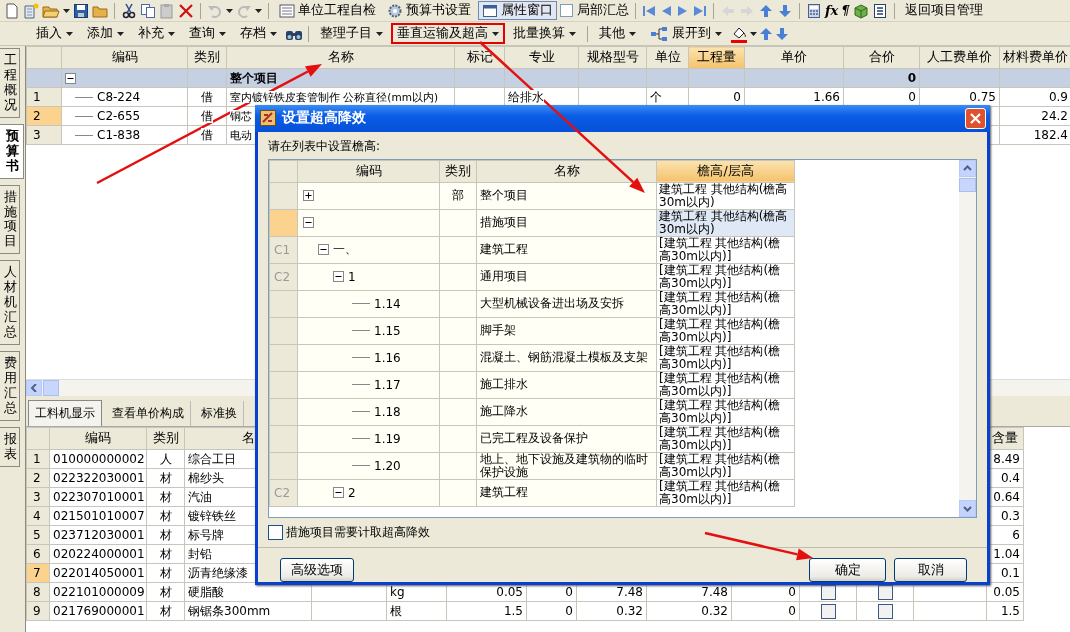 Image resolution: width=1070 pixels, height=632 pixels. I want to click on table-cell: 给排水, so click(526, 96).